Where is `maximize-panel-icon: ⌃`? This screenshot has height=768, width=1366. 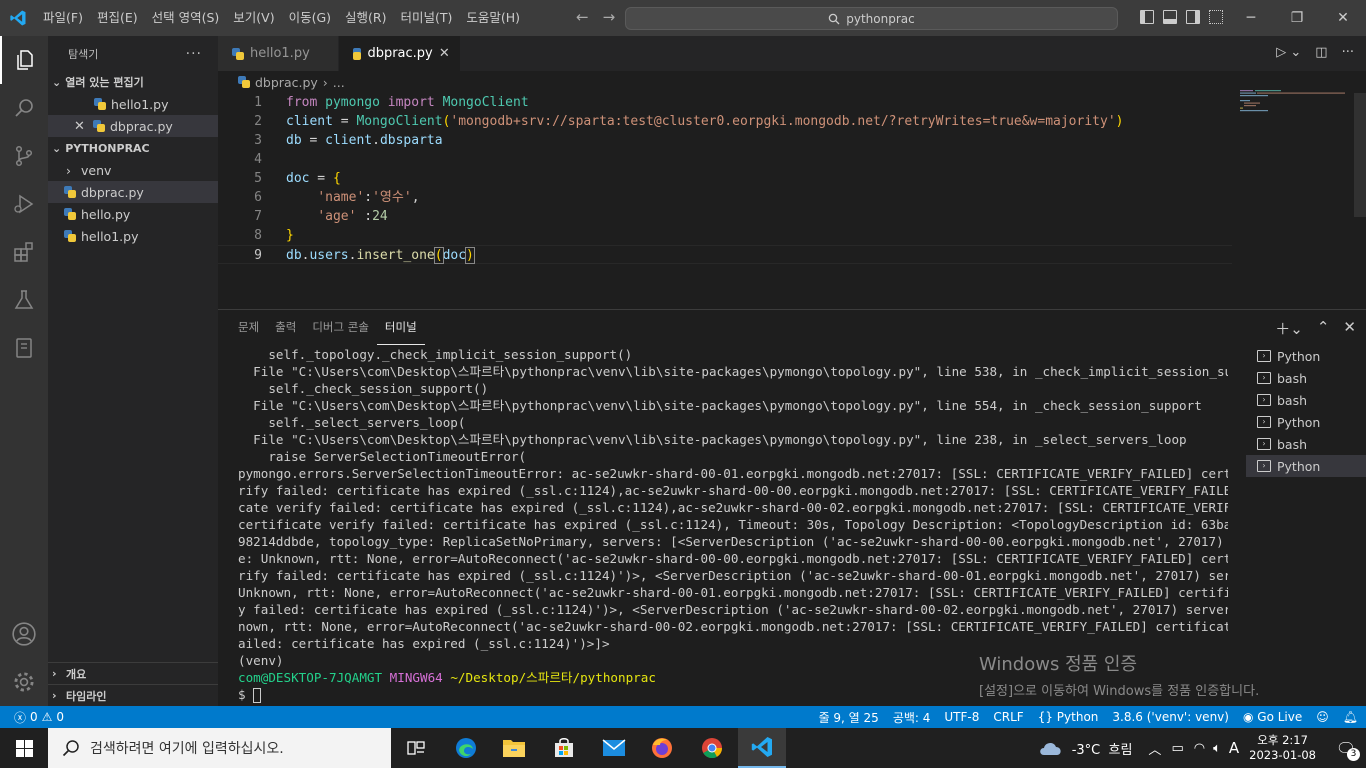
maximize-panel-icon: ⌃ is located at coordinates (1323, 328).